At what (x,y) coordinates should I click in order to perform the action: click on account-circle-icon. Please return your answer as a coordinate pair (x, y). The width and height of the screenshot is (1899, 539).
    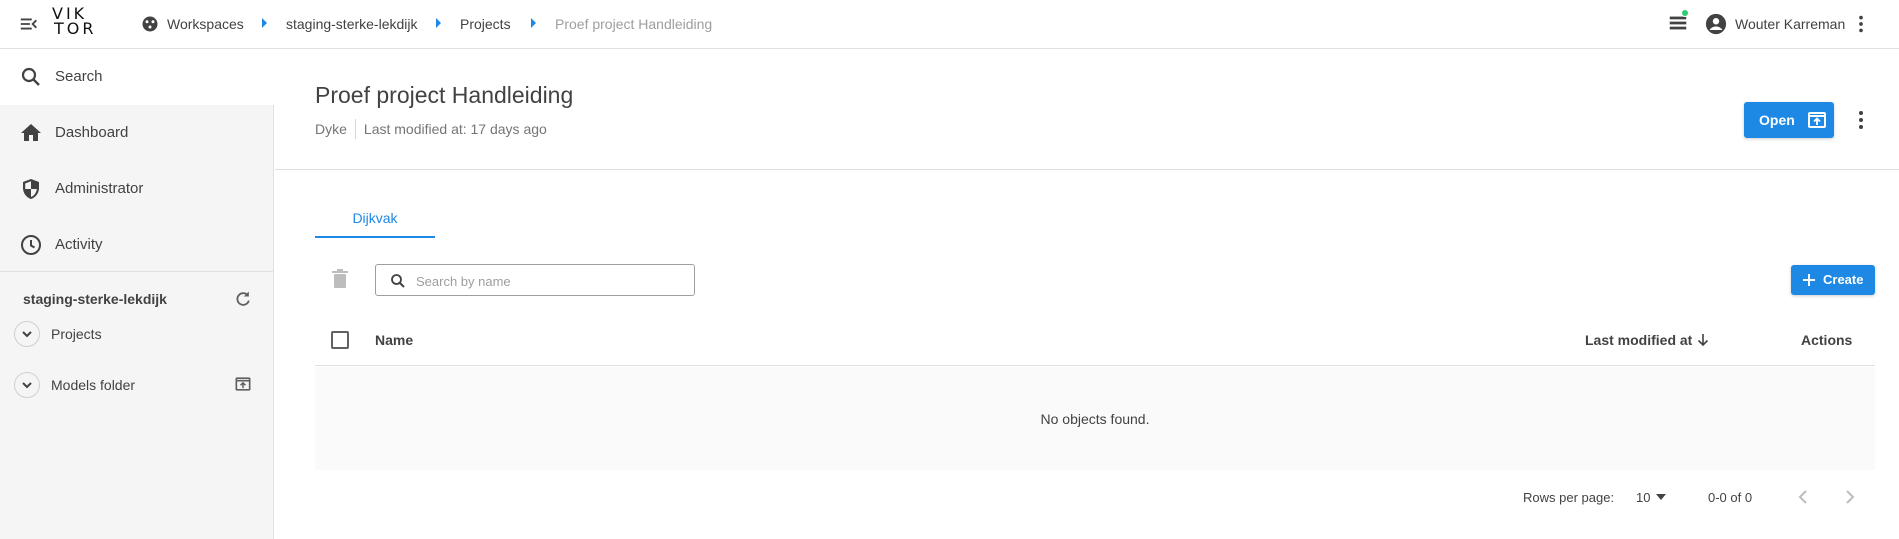
    Looking at the image, I should click on (1716, 24).